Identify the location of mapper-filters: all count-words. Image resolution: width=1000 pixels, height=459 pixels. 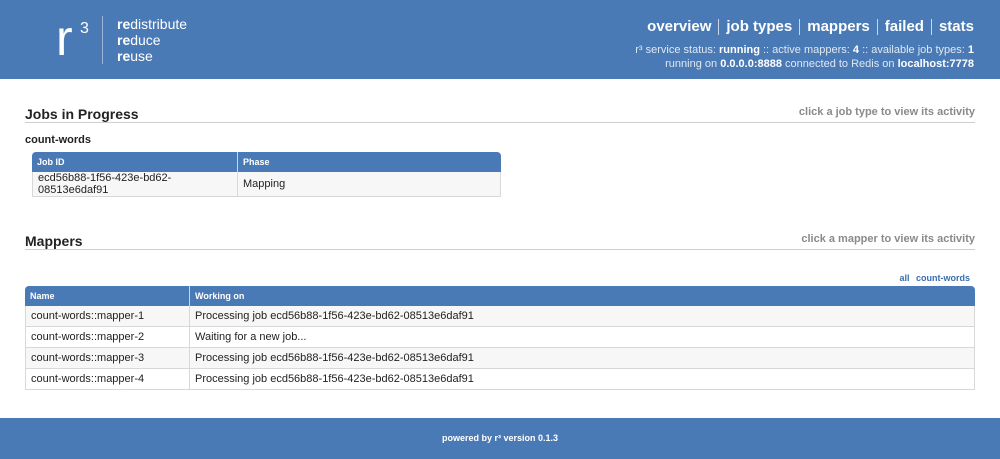
(932, 278).